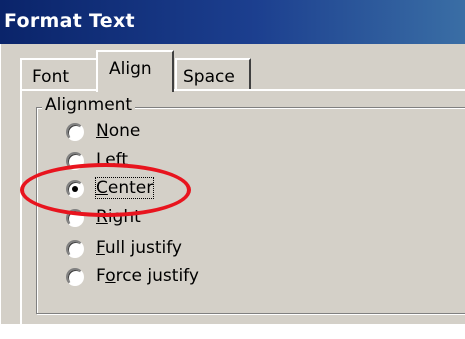 The width and height of the screenshot is (465, 339). Describe the element at coordinates (130, 69) in the screenshot. I see `tab-align-label: Align` at that location.